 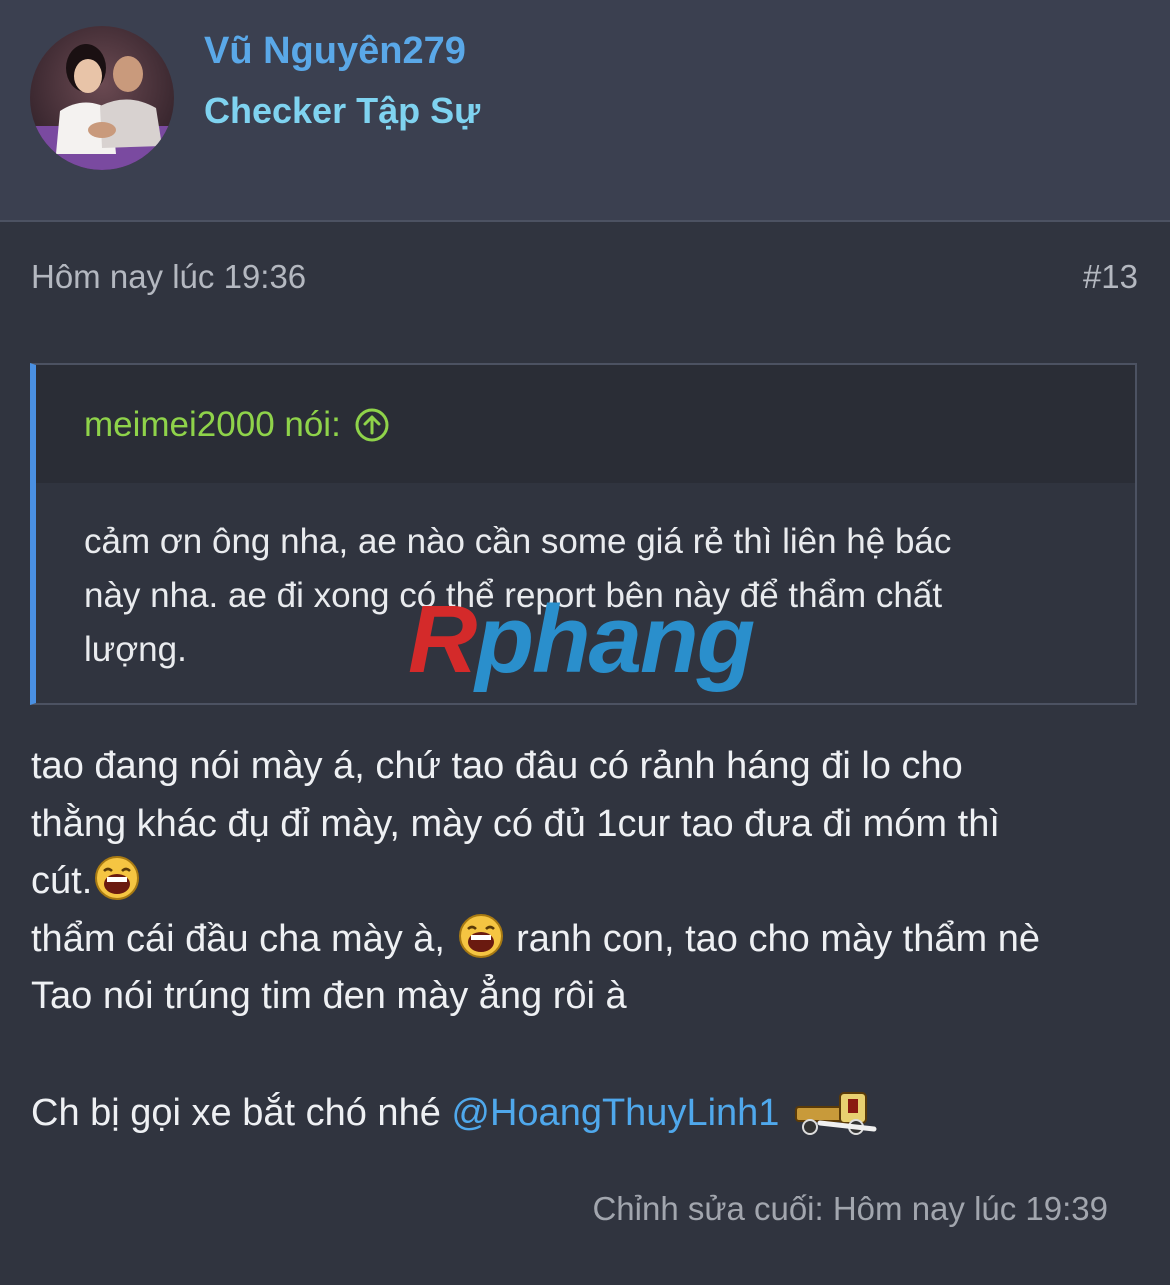 What do you see at coordinates (585, 424) in the screenshot?
I see `quote-header: meimei2000 nói:` at bounding box center [585, 424].